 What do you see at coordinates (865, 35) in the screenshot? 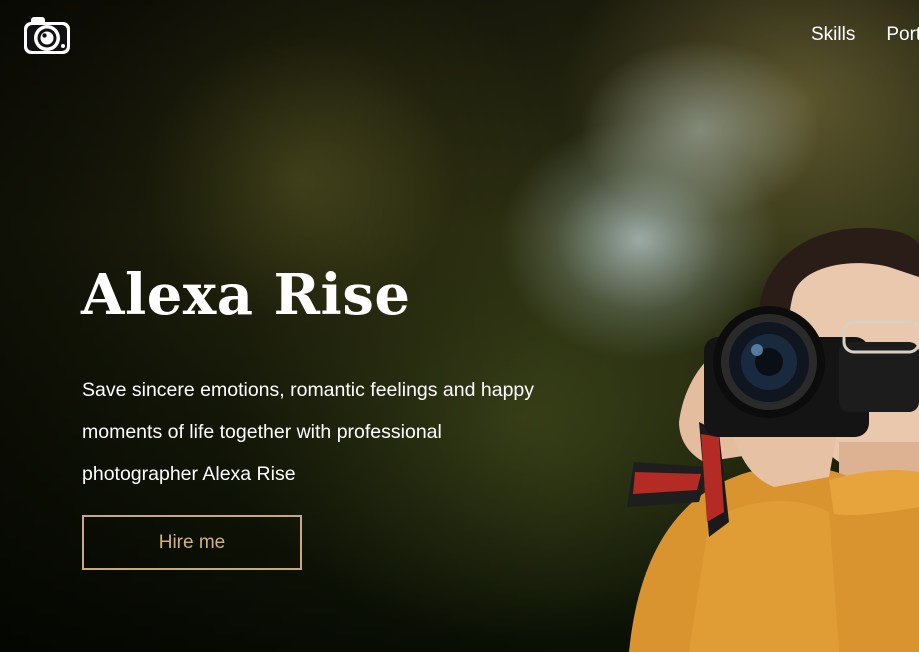
I see `main-nav: Skills Portfolio` at bounding box center [865, 35].